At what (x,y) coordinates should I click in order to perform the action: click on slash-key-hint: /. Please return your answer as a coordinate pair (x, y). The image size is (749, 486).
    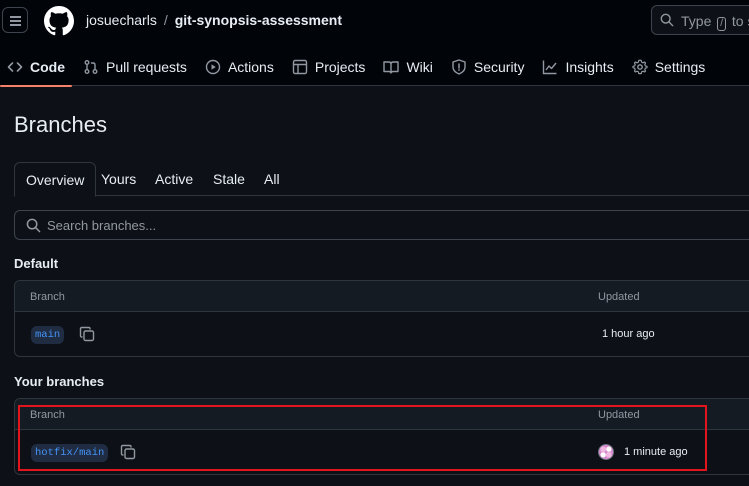
    Looking at the image, I should click on (722, 24).